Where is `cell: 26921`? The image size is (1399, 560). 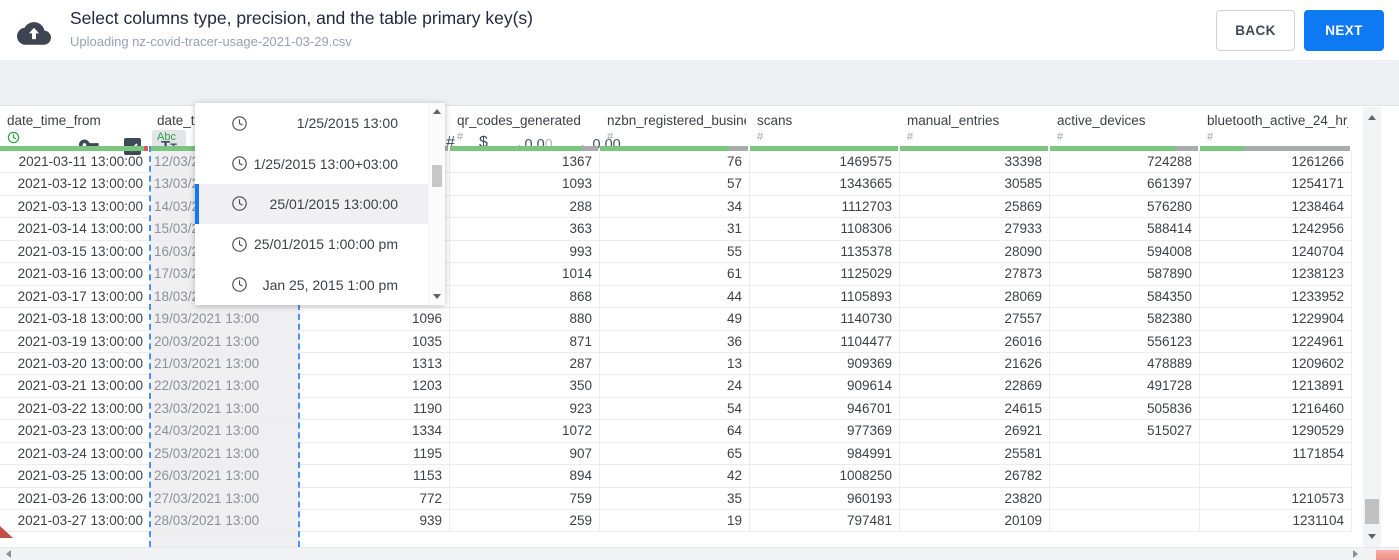
cell: 26921 is located at coordinates (975, 431).